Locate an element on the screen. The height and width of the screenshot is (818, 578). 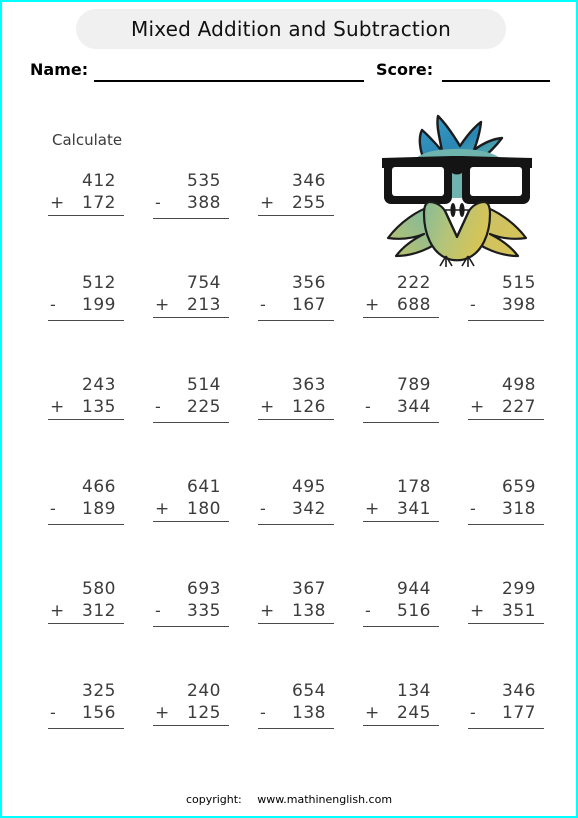
operand-bottom-line: + 227 is located at coordinates (506, 408).